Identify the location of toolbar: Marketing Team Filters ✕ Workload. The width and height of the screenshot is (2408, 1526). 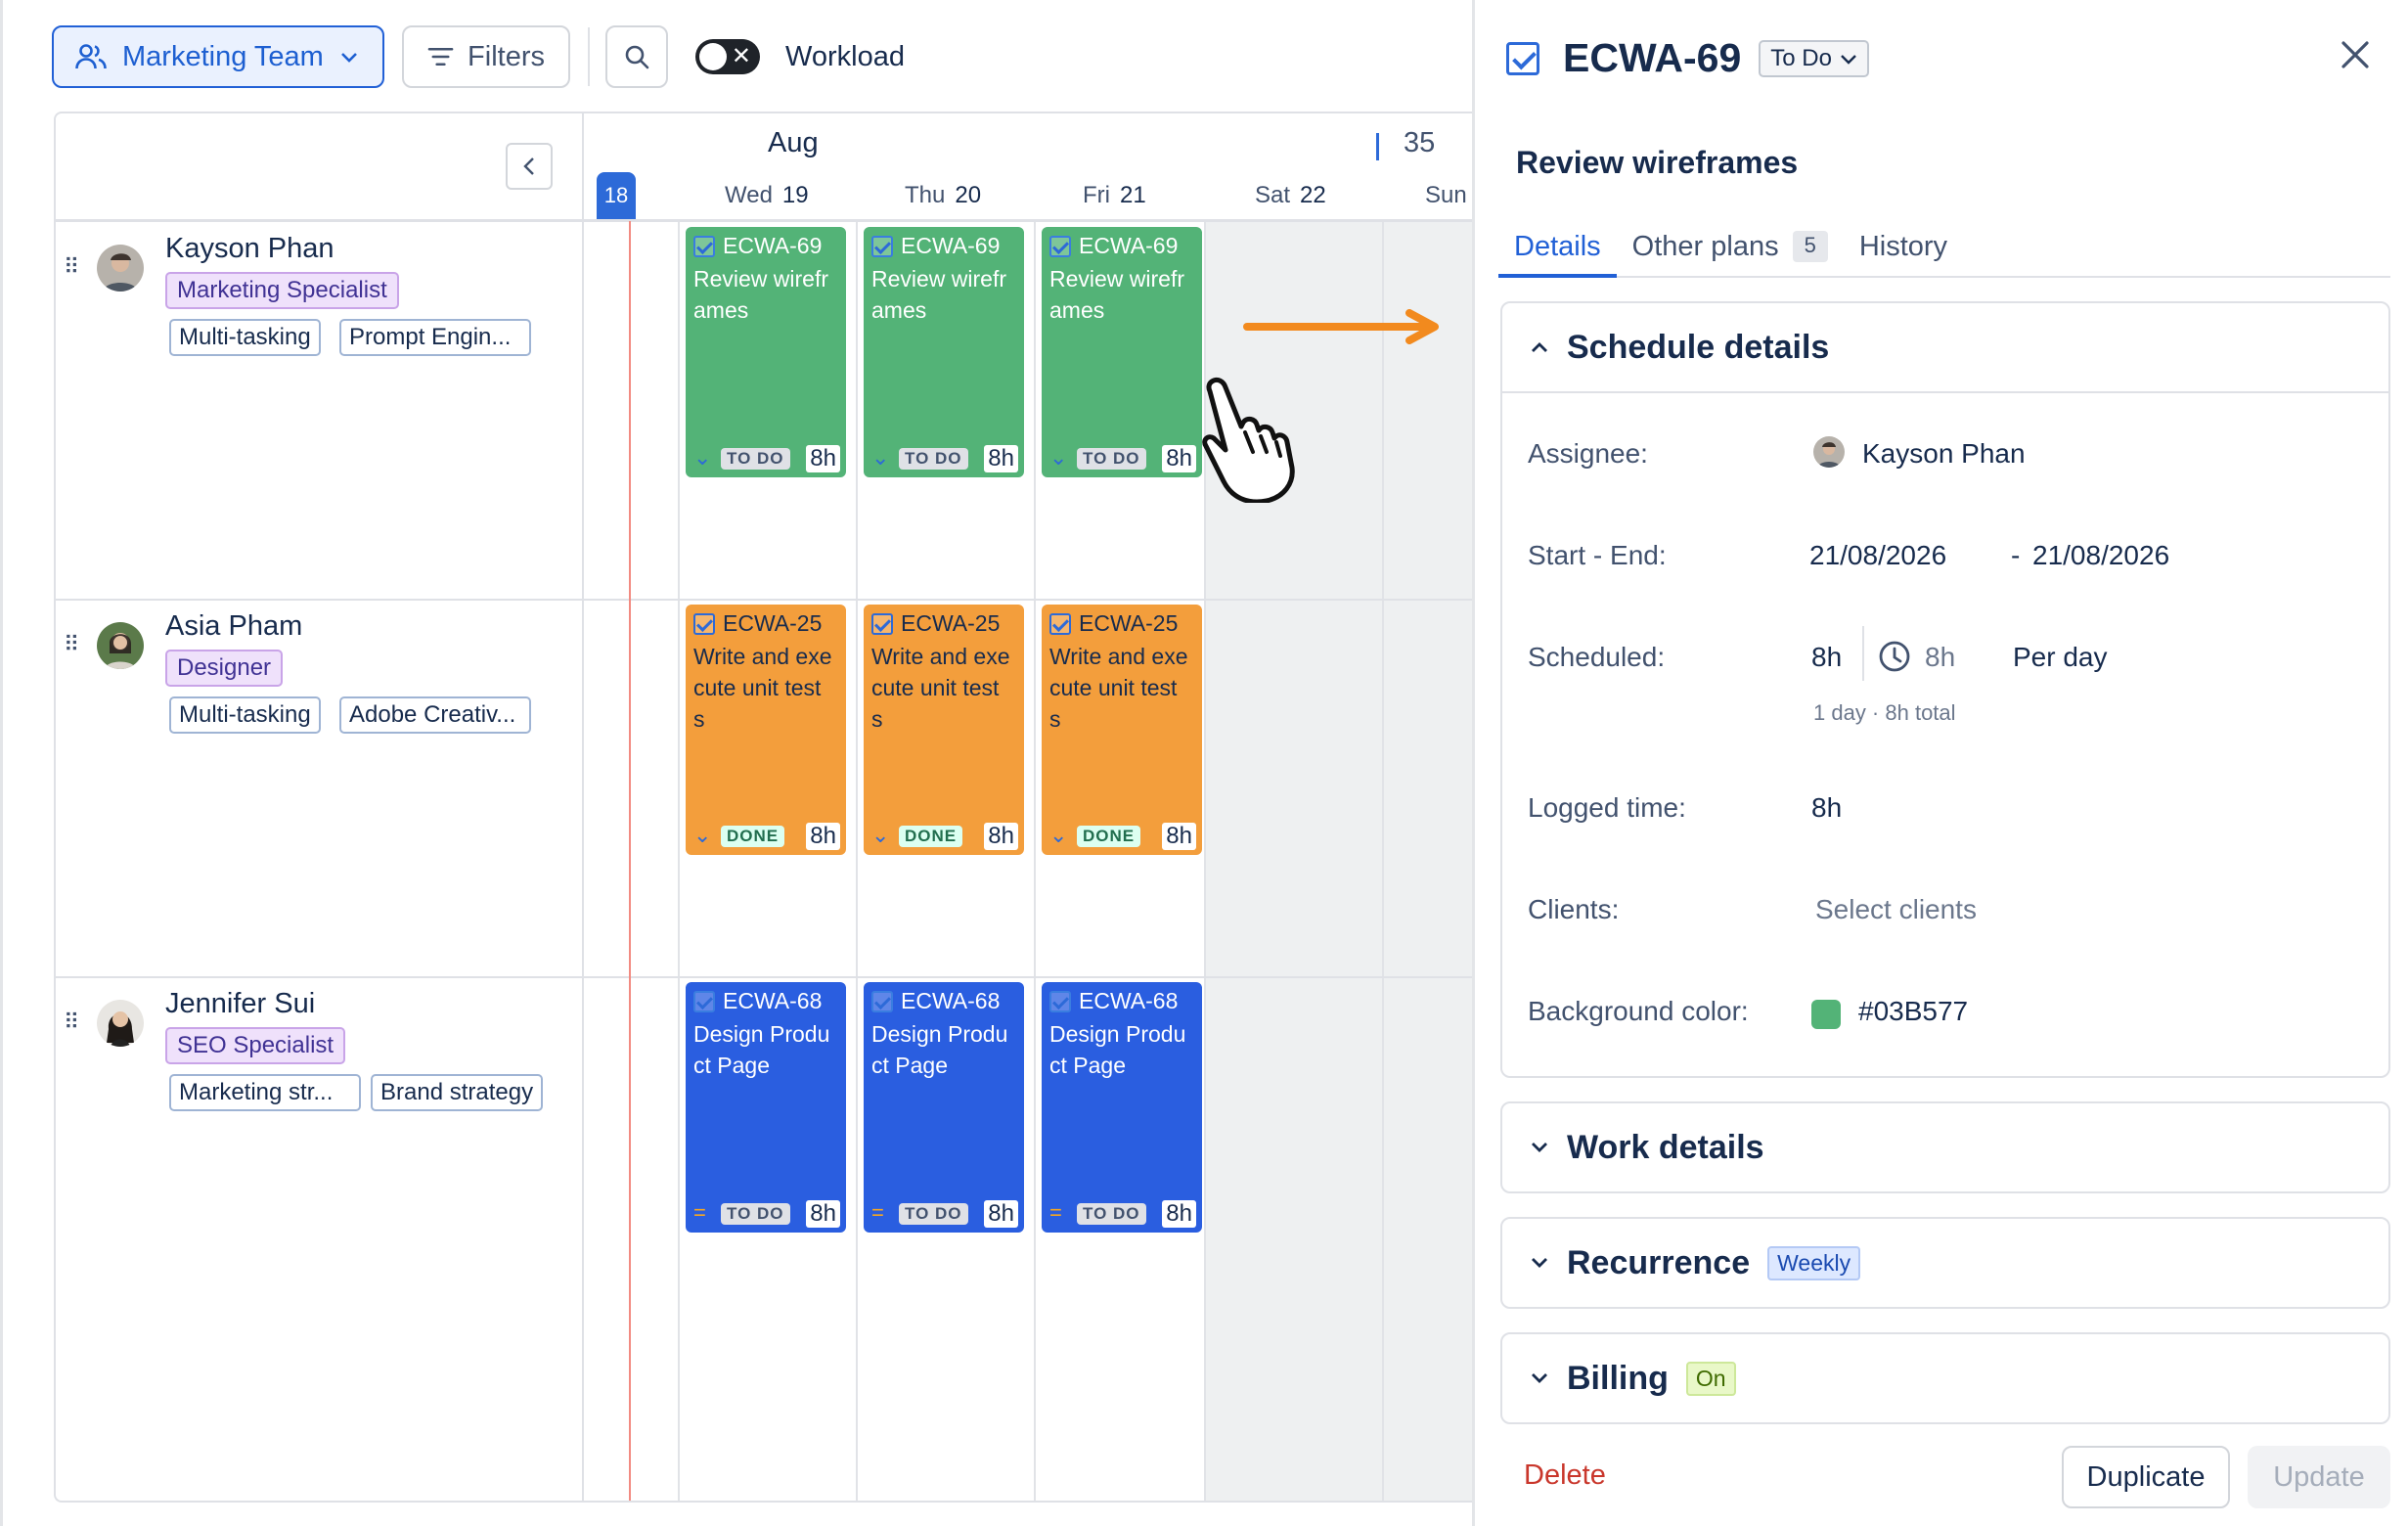
(478, 56).